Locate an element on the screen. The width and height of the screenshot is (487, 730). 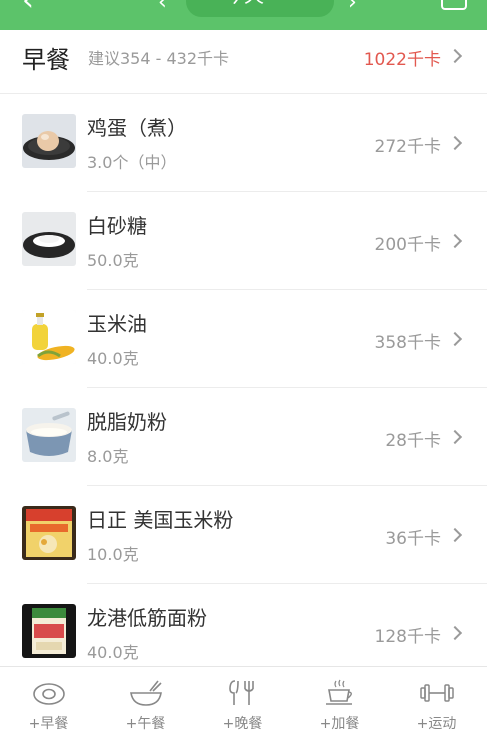
boiled-egg-image is located at coordinates (49, 141).